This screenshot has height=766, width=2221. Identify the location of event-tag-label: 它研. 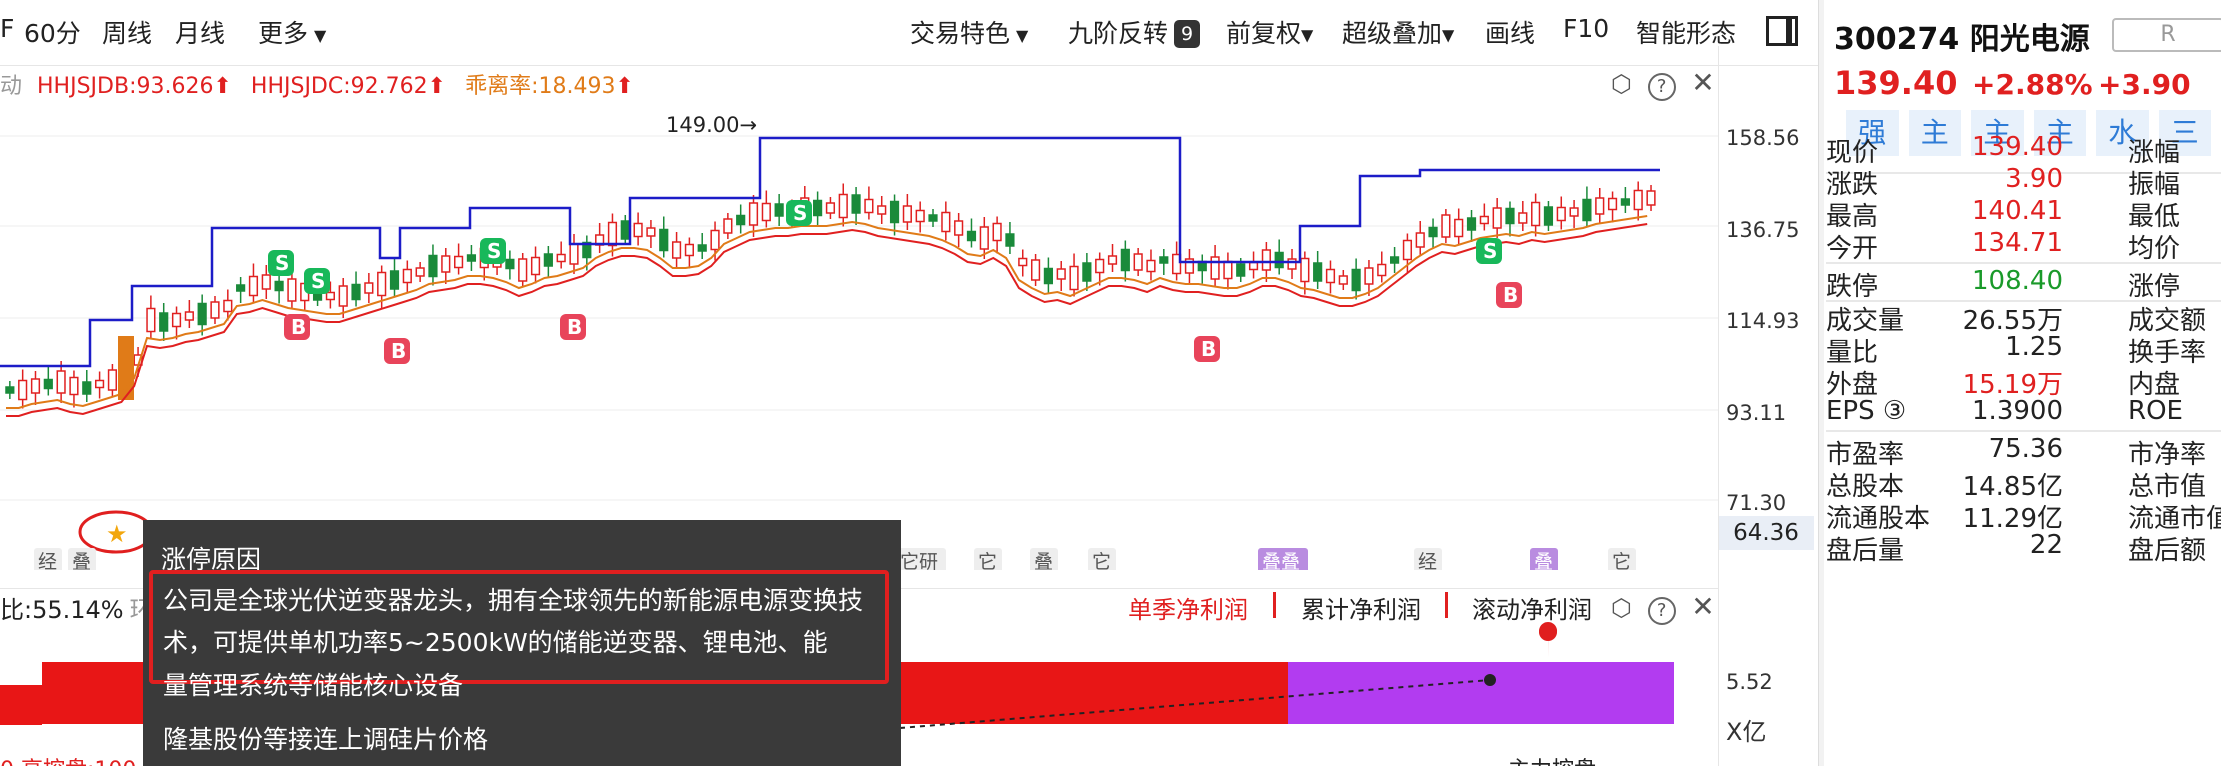
(919, 560).